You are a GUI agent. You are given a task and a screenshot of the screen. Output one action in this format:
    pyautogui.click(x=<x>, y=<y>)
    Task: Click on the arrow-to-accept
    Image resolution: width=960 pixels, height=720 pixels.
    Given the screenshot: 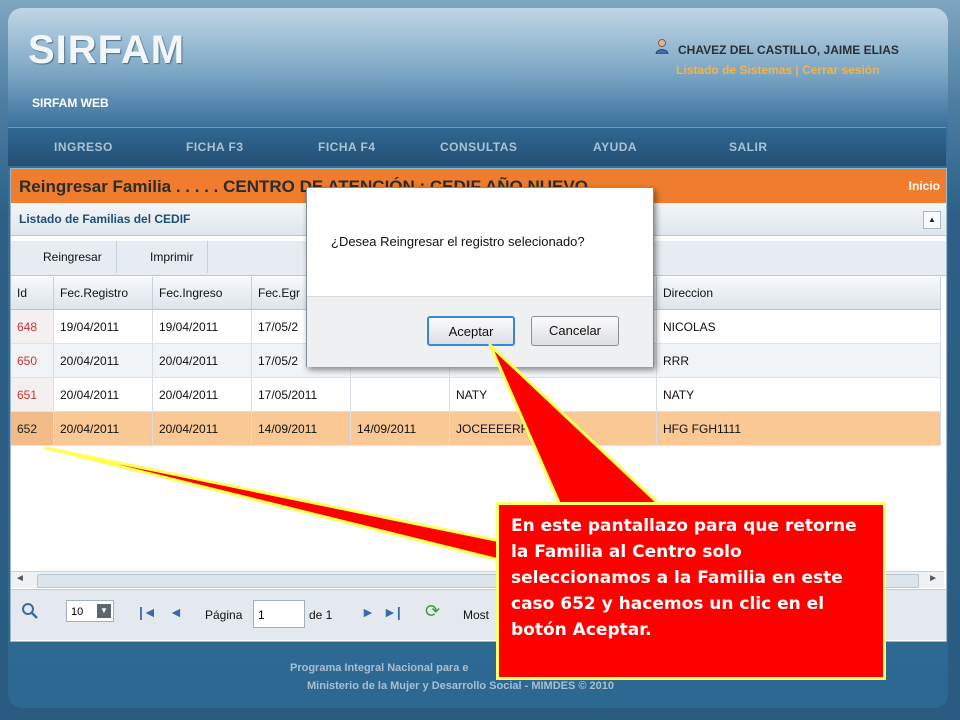 What is the action you would take?
    pyautogui.click(x=575, y=425)
    